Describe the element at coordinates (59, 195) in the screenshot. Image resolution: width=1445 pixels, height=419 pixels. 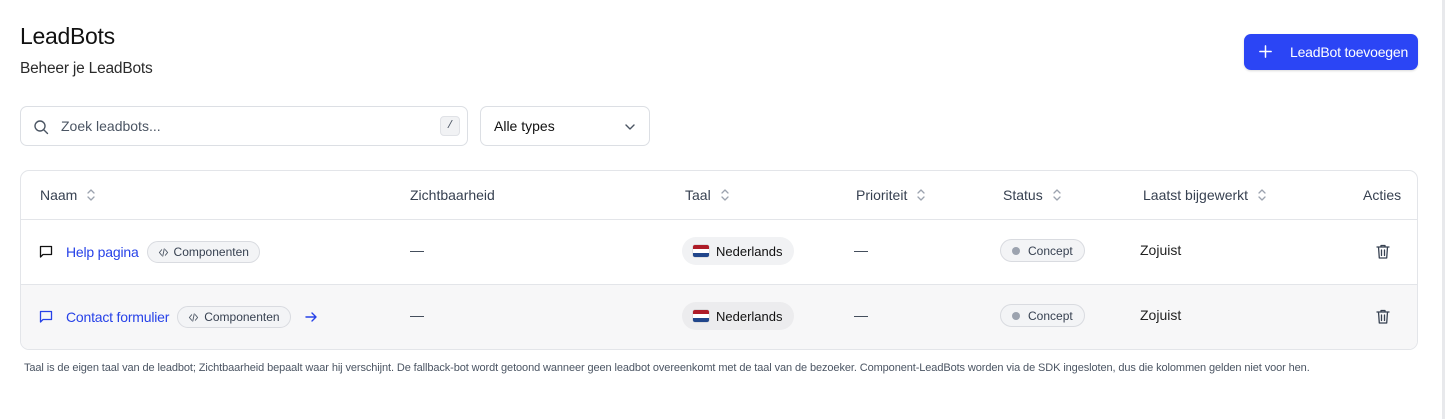
I see `column-header-name-label: Naam` at that location.